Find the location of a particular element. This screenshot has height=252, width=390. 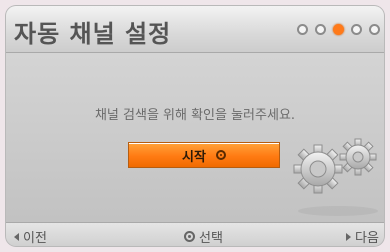

triangle-left-icon is located at coordinates (16, 236).